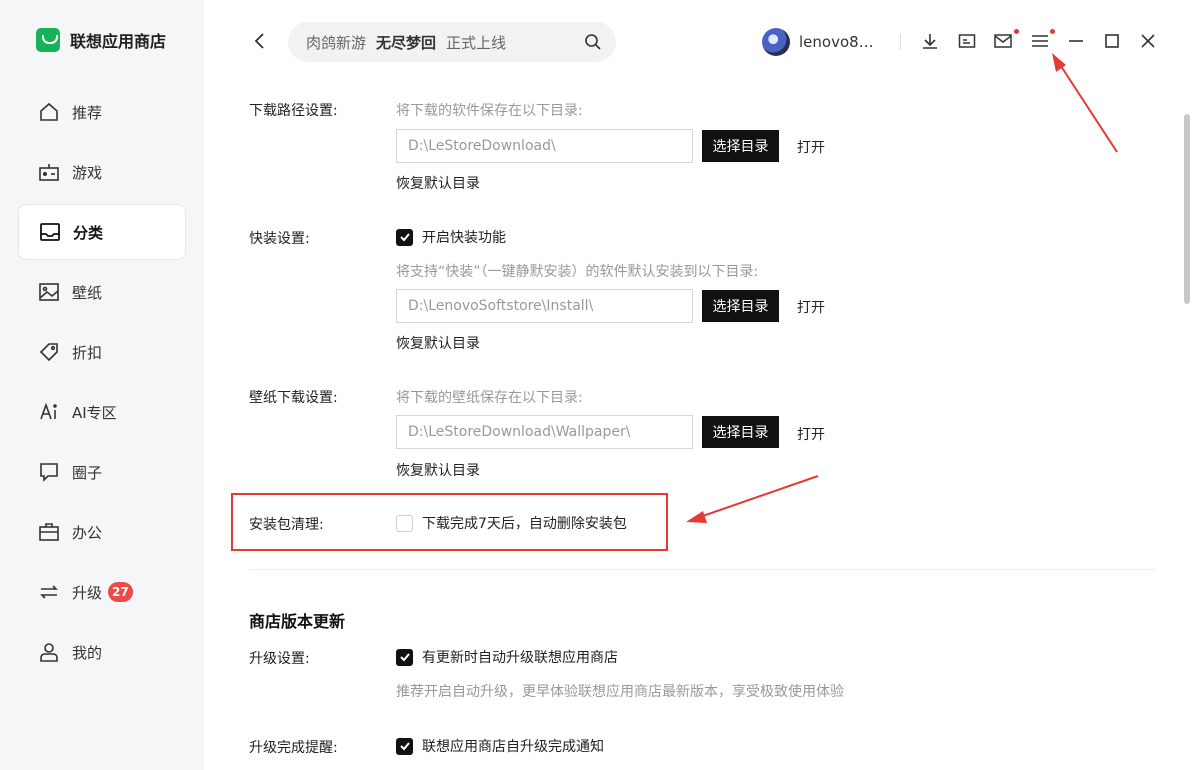 The width and height of the screenshot is (1200, 770). Describe the element at coordinates (544, 306) in the screenshot. I see `quick-install-path-input` at that location.